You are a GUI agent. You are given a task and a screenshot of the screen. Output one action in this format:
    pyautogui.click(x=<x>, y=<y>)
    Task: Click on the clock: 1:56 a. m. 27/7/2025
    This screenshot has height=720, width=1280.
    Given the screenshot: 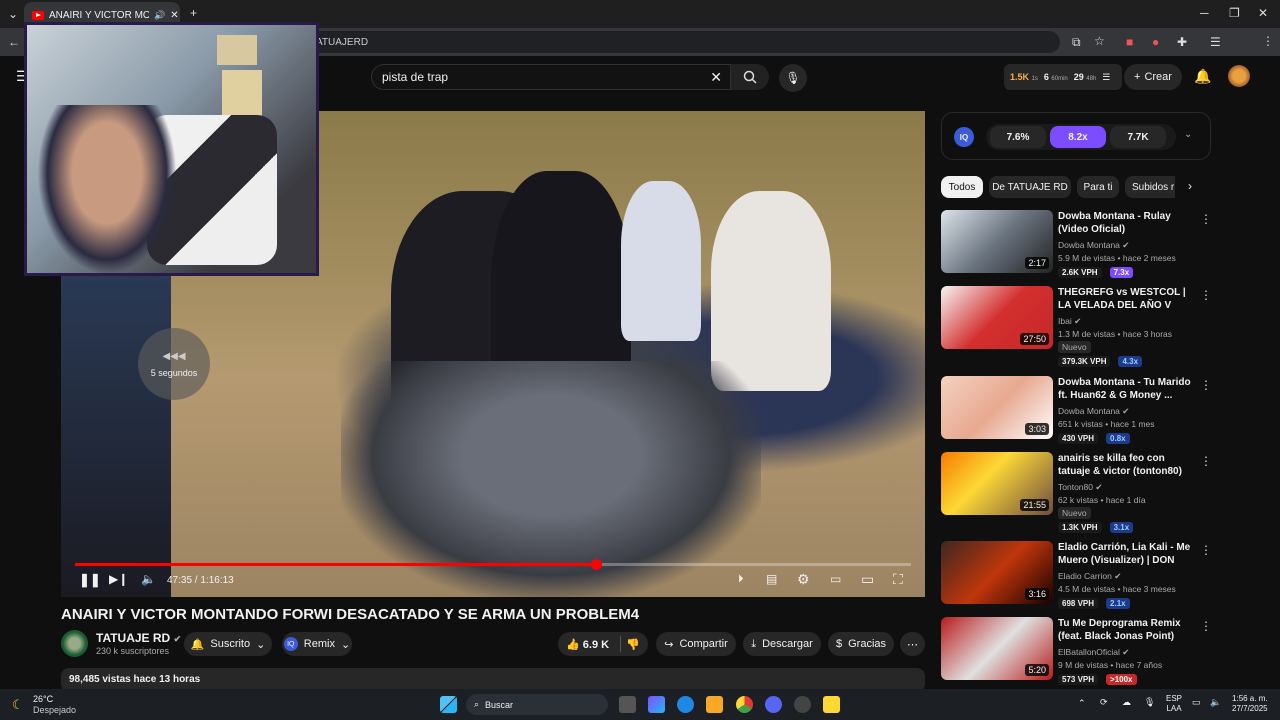 What is the action you would take?
    pyautogui.click(x=1250, y=704)
    